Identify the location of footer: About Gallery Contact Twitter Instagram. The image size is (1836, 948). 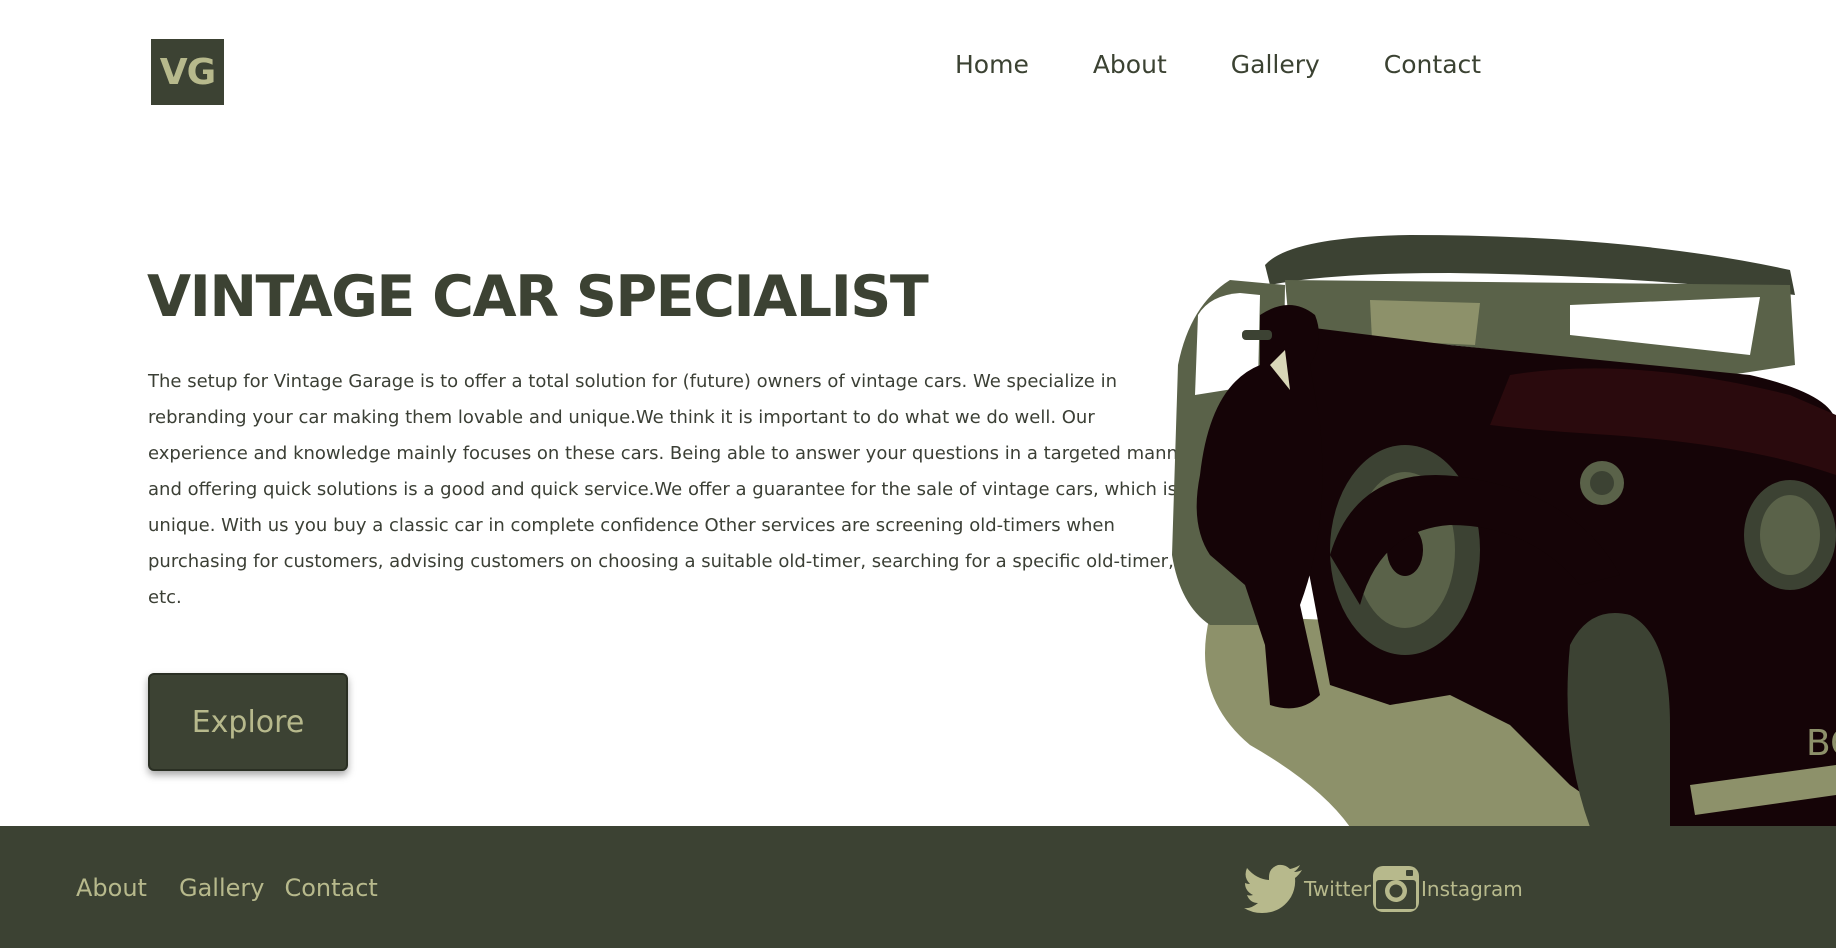
(918, 887).